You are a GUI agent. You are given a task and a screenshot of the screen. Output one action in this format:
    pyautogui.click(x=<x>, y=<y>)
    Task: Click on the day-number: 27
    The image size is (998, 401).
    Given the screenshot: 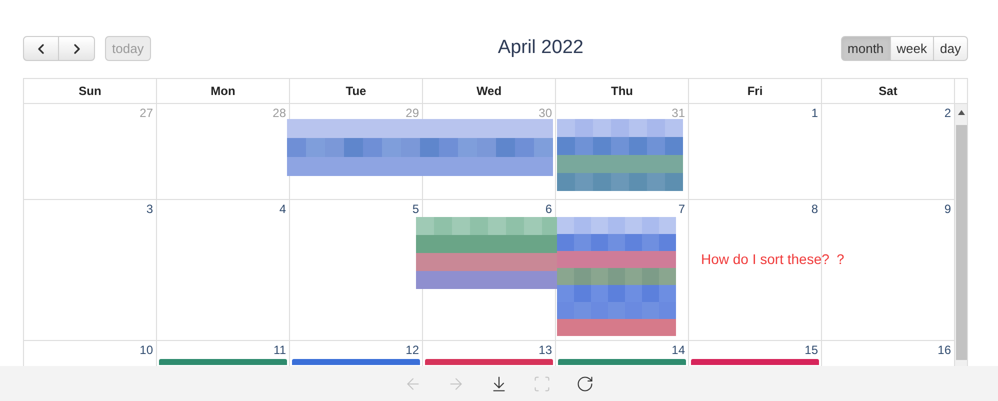 What is the action you would take?
    pyautogui.click(x=146, y=113)
    